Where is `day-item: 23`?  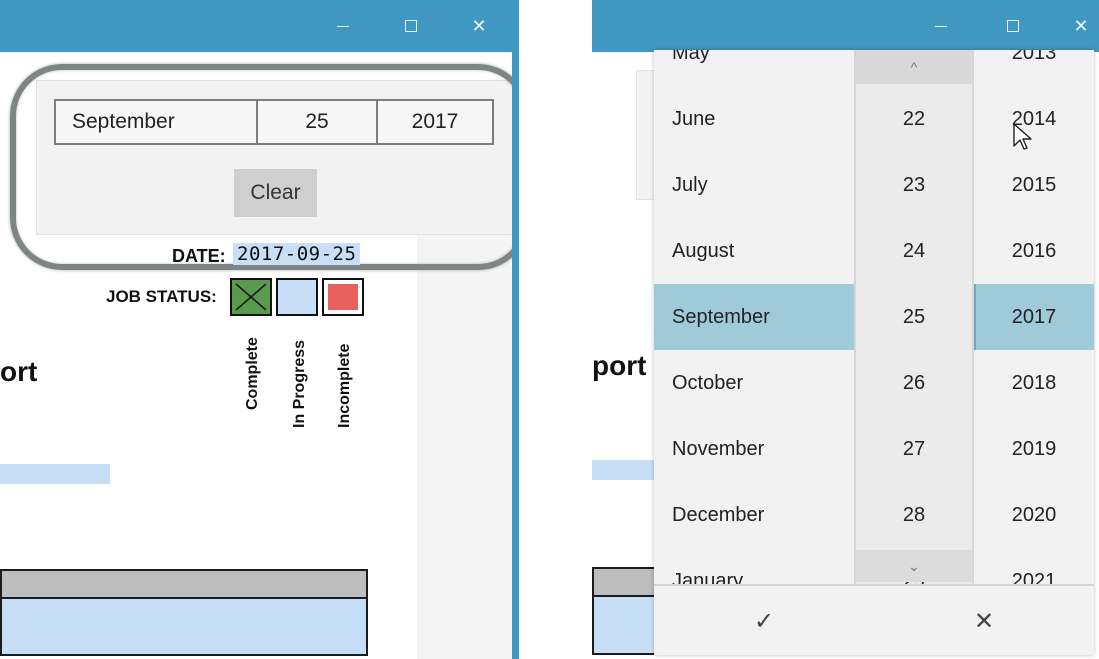 day-item: 23 is located at coordinates (914, 185).